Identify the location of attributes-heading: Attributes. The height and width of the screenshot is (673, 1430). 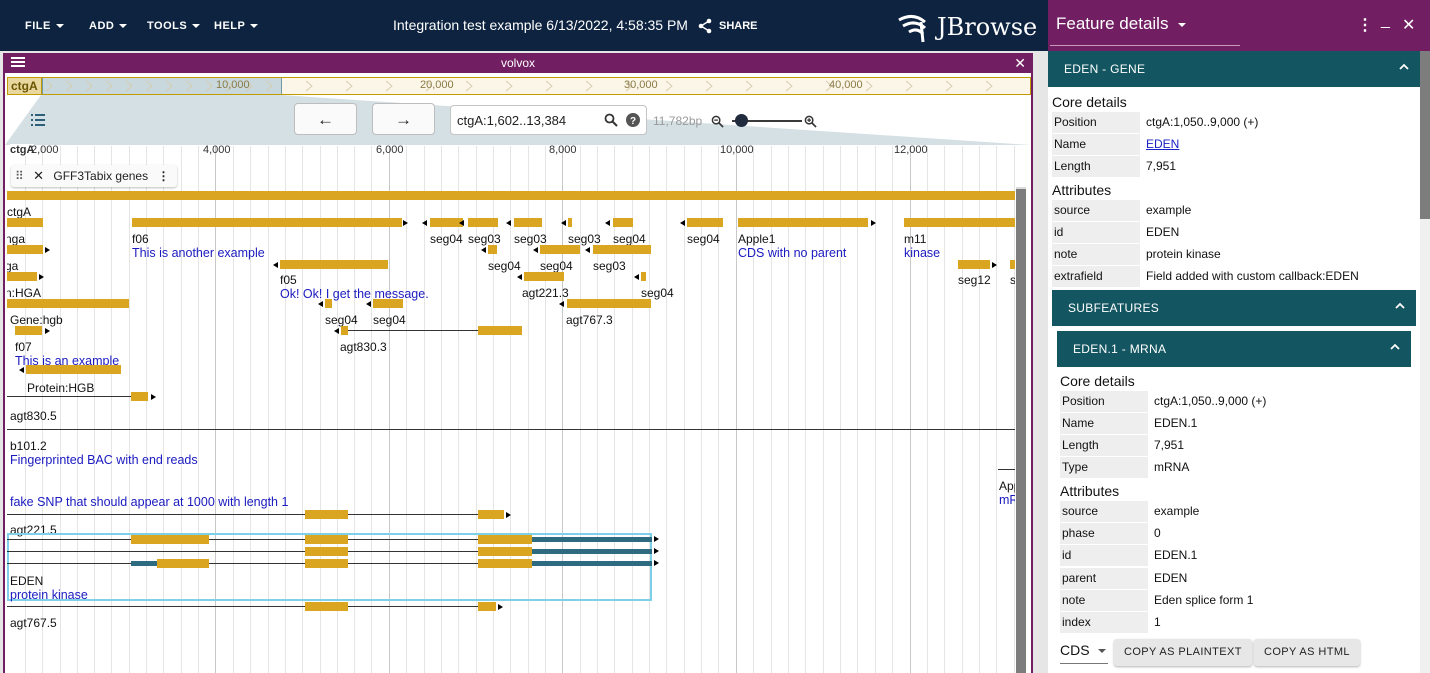
(1082, 190).